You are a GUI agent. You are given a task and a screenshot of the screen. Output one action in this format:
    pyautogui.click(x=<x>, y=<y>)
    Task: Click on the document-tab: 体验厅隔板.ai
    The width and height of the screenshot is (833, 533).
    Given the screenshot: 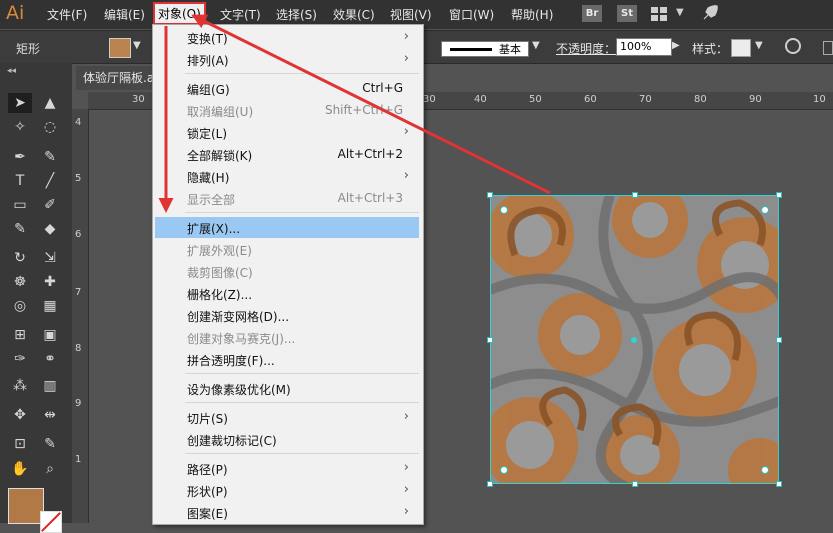 What is the action you would take?
    pyautogui.click(x=114, y=78)
    